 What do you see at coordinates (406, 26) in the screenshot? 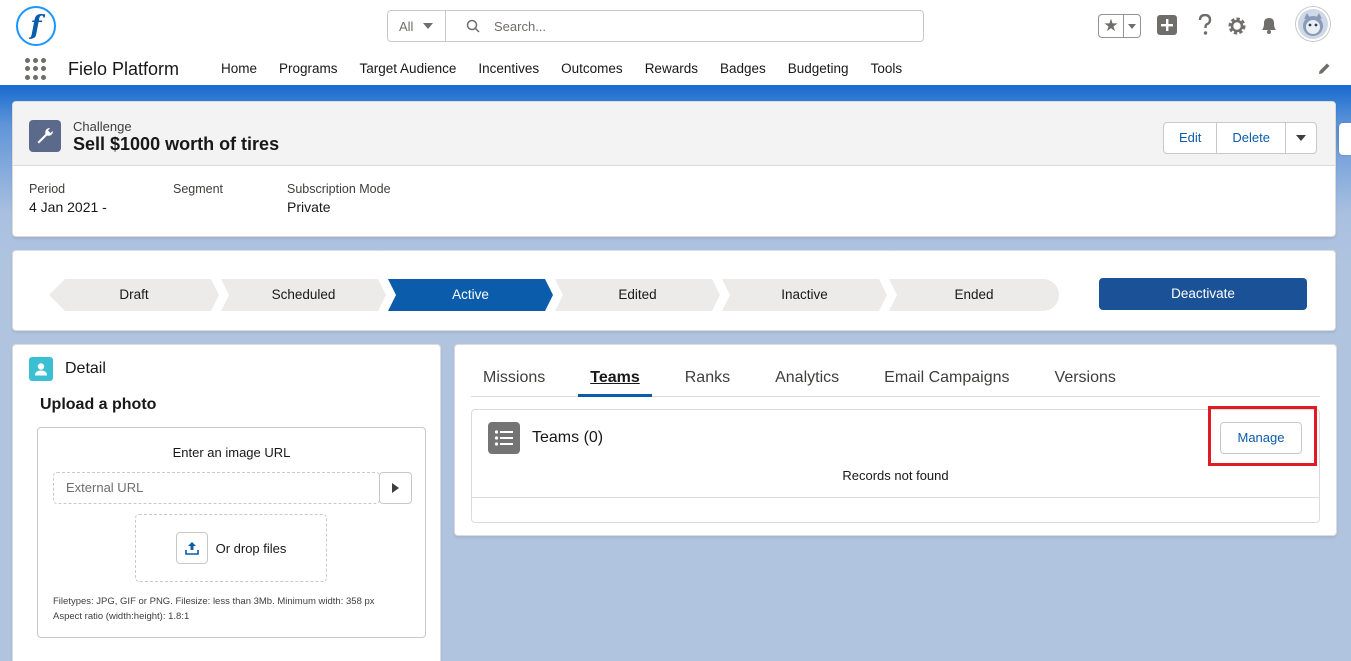
I see `search-scope-label: All` at bounding box center [406, 26].